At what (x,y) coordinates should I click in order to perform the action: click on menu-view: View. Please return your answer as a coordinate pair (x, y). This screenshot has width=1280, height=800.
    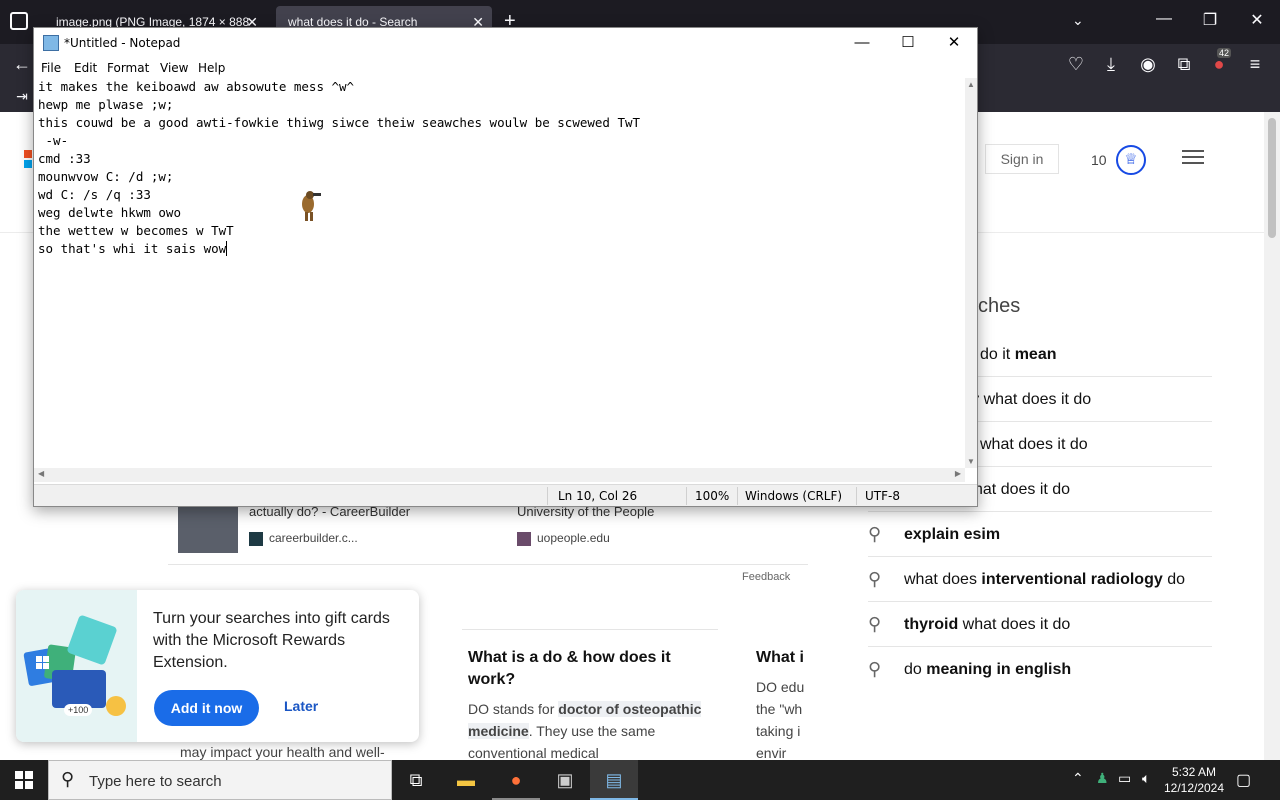
    Looking at the image, I should click on (174, 68).